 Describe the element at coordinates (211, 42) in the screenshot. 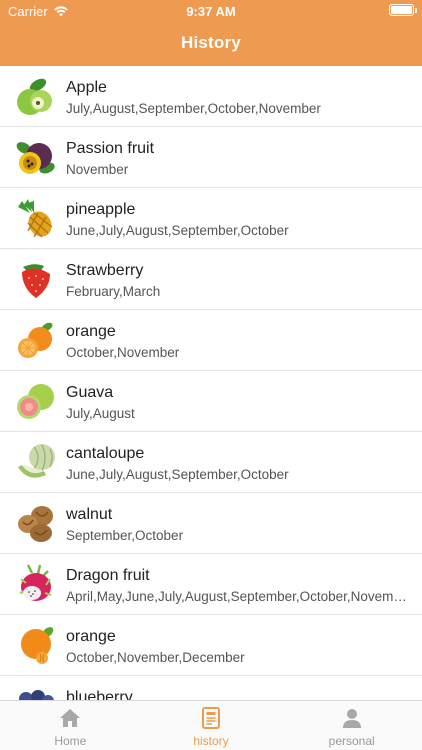

I see `page-title: History` at that location.